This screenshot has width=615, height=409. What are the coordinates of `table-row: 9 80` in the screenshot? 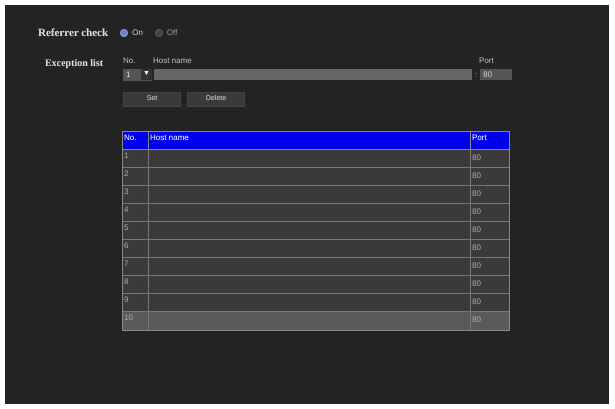 It's located at (316, 303).